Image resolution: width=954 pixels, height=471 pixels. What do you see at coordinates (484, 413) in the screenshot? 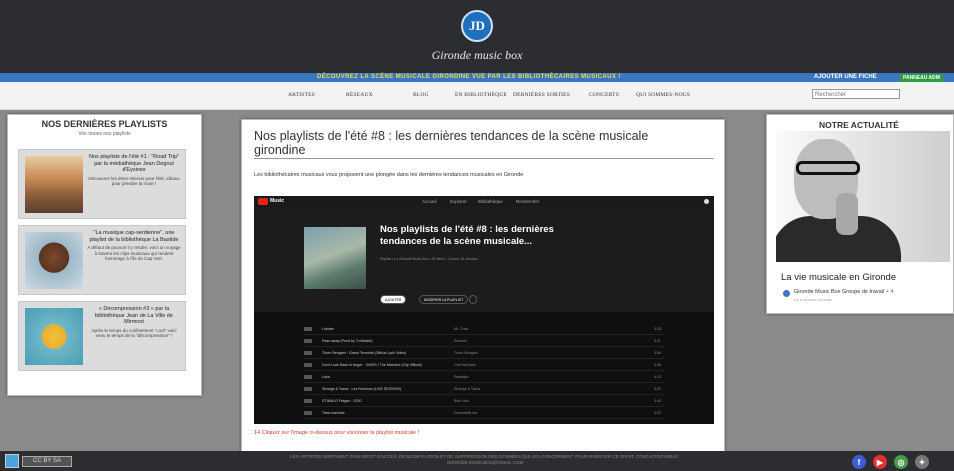
I see `track-row: Tired machine Debordelle Ine 4:02` at bounding box center [484, 413].